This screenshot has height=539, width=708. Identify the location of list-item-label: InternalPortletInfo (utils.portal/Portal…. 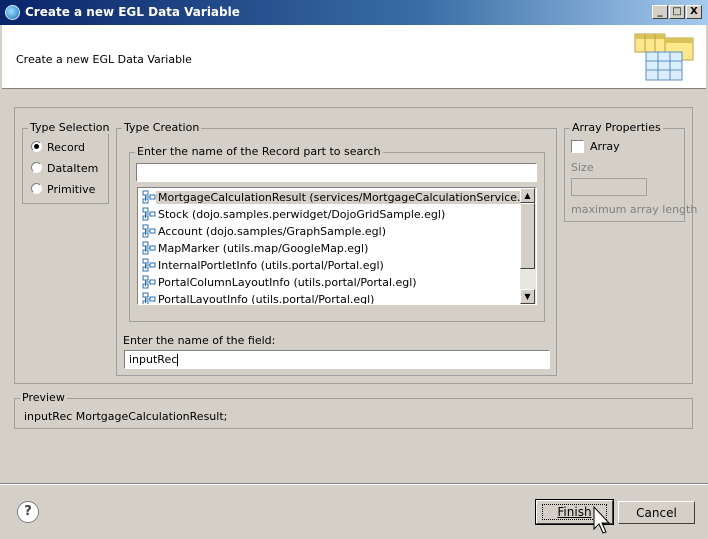
(271, 265).